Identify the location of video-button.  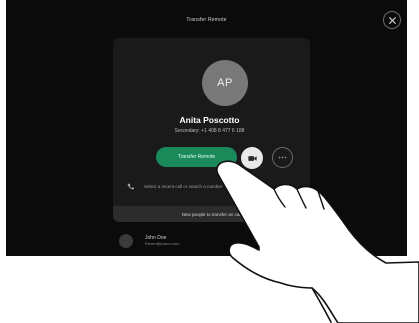
(252, 158).